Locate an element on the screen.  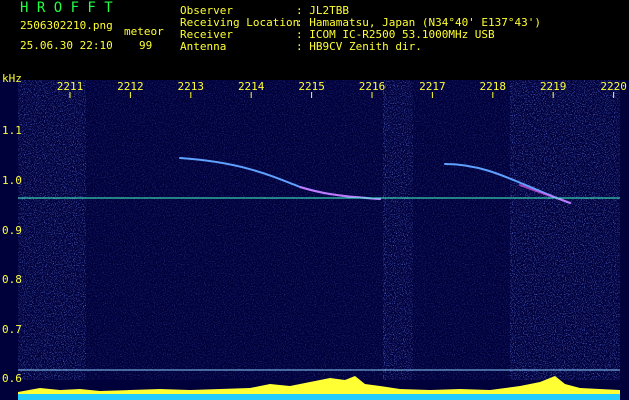
x-tick-label: 2215 is located at coordinates (311, 86).